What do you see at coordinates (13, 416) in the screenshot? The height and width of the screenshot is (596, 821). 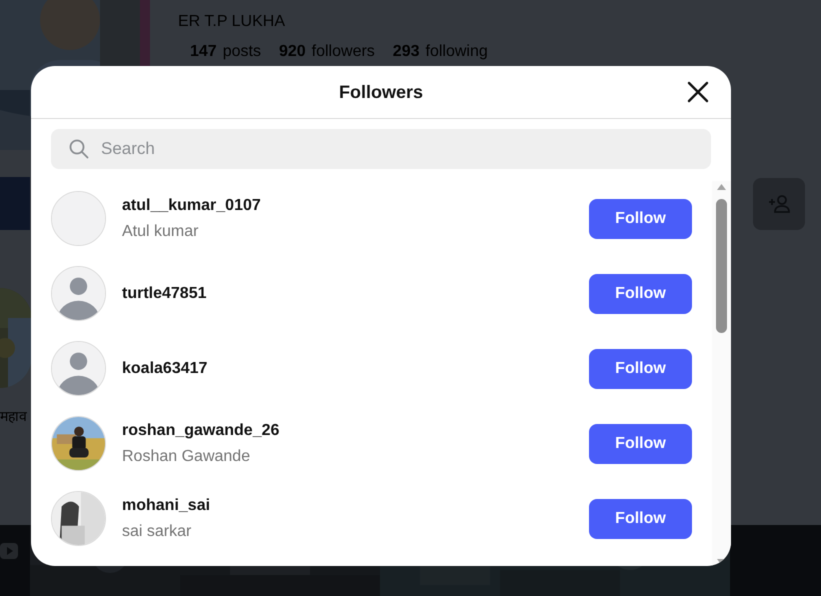 I see `highlight-caption: महाव` at bounding box center [13, 416].